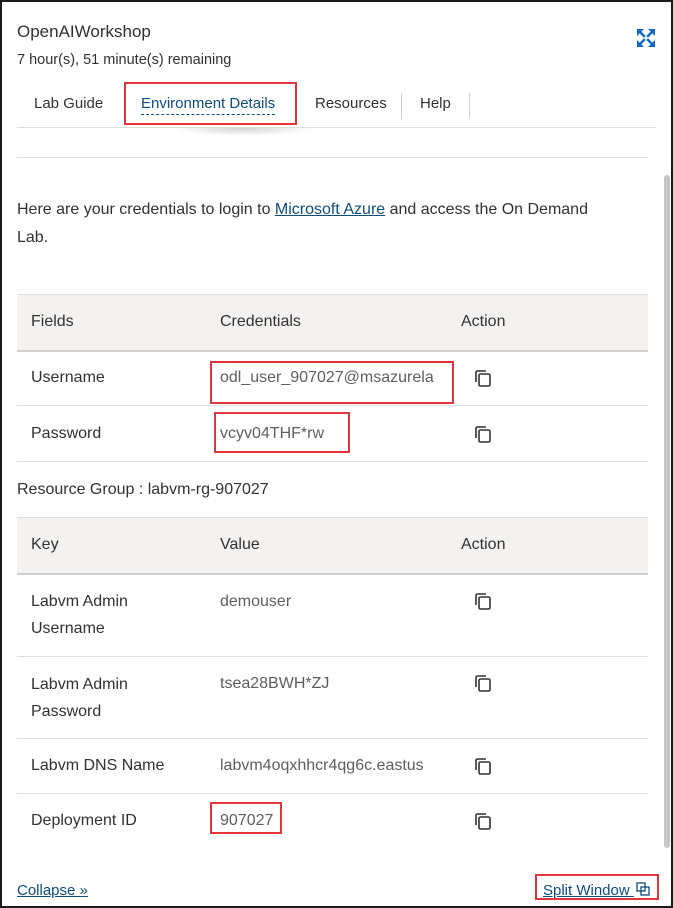 The height and width of the screenshot is (908, 673). What do you see at coordinates (351, 105) in the screenshot?
I see `tab-resources: Resources` at bounding box center [351, 105].